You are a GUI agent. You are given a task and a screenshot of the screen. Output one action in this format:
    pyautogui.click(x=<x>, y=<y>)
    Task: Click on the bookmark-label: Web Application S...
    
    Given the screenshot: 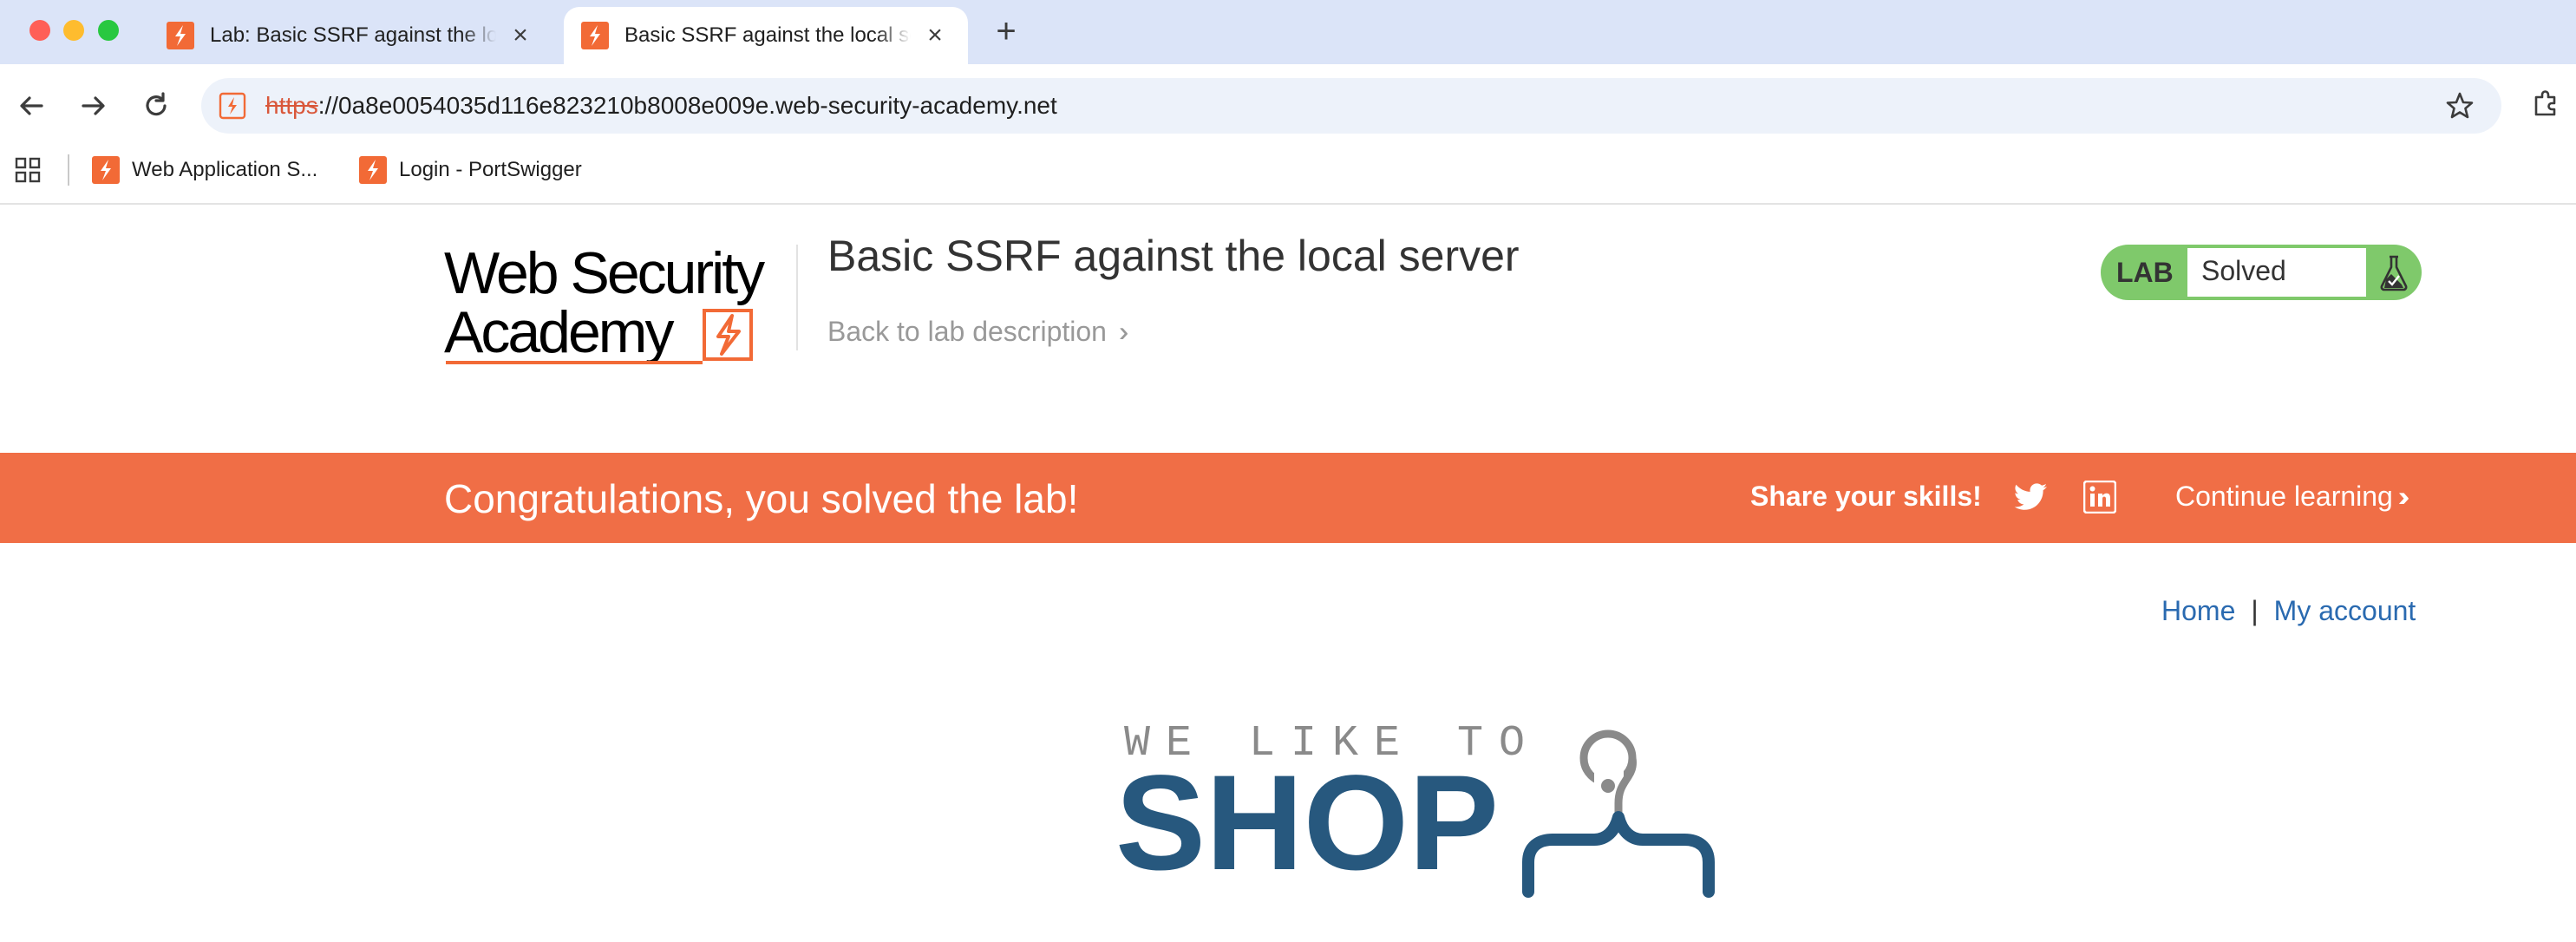 What is the action you would take?
    pyautogui.click(x=225, y=169)
    